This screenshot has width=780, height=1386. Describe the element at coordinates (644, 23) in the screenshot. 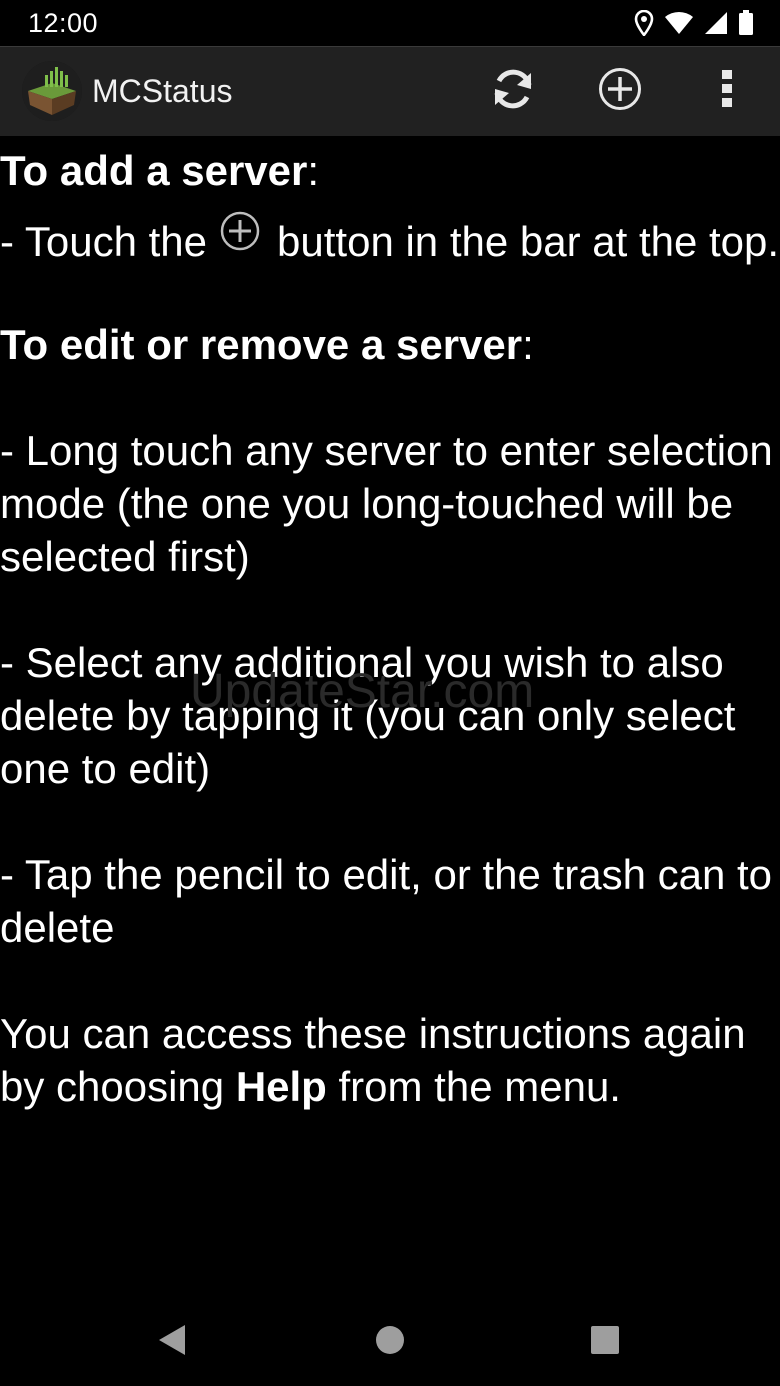

I see `location-icon` at that location.